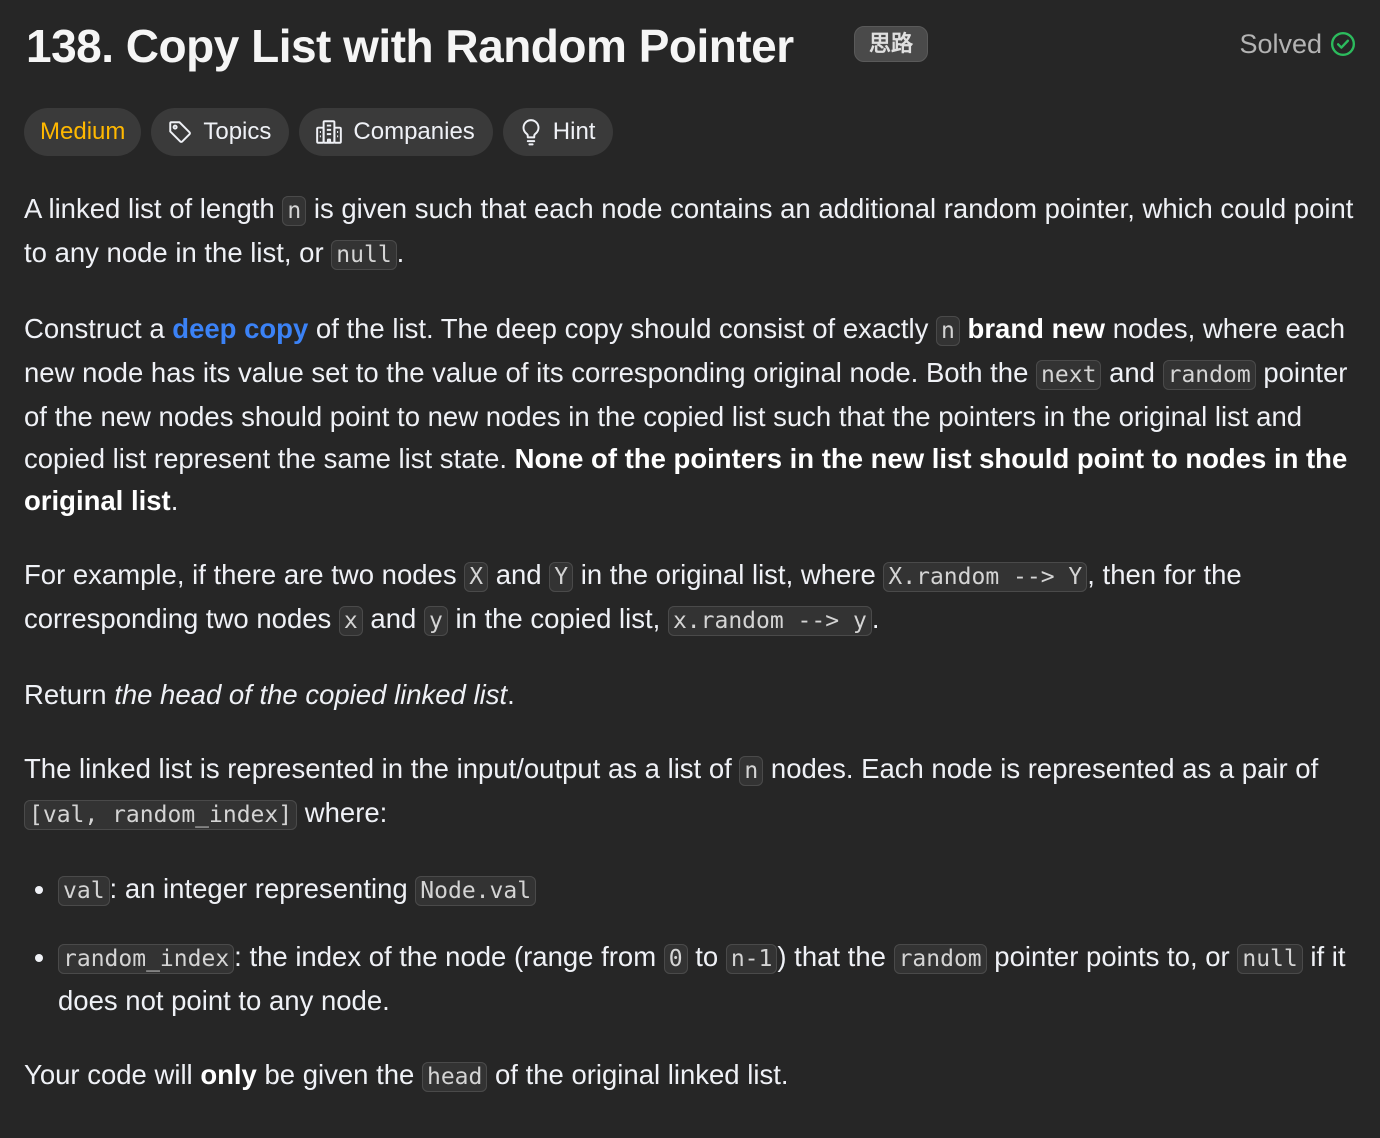 The width and height of the screenshot is (1380, 1138). I want to click on problem-chips: Medium Topics Companies Hint, so click(319, 132).